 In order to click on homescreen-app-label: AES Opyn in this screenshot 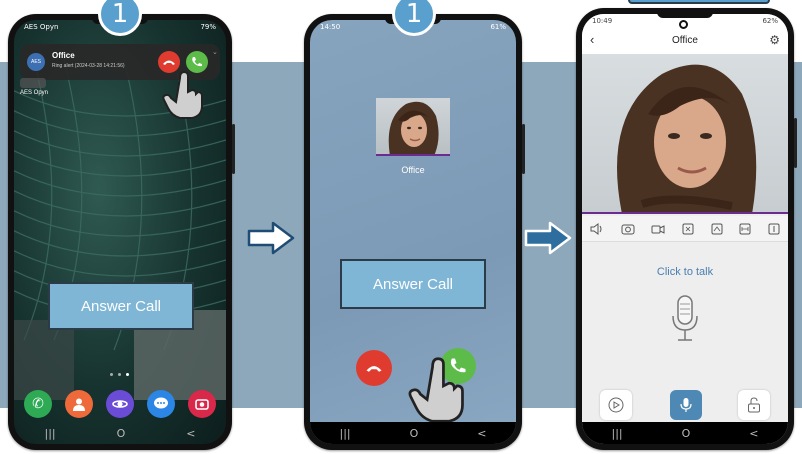, I will do `click(34, 93)`.